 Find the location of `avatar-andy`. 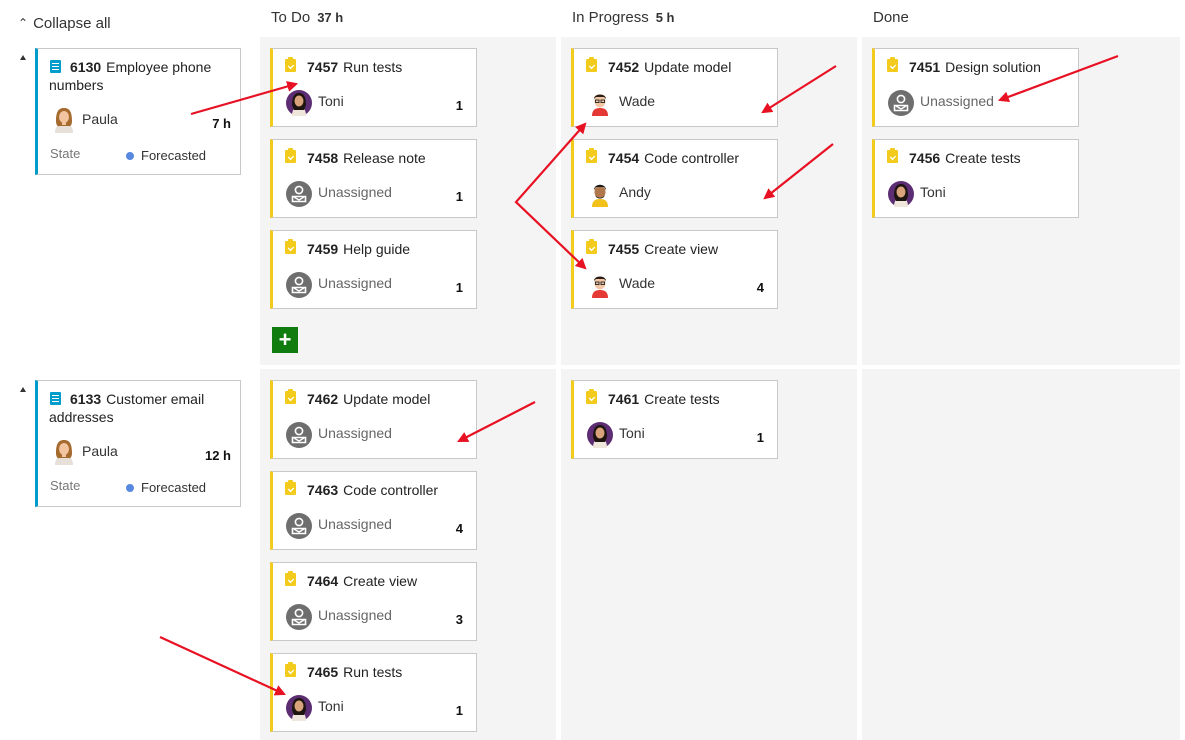

avatar-andy is located at coordinates (600, 194).